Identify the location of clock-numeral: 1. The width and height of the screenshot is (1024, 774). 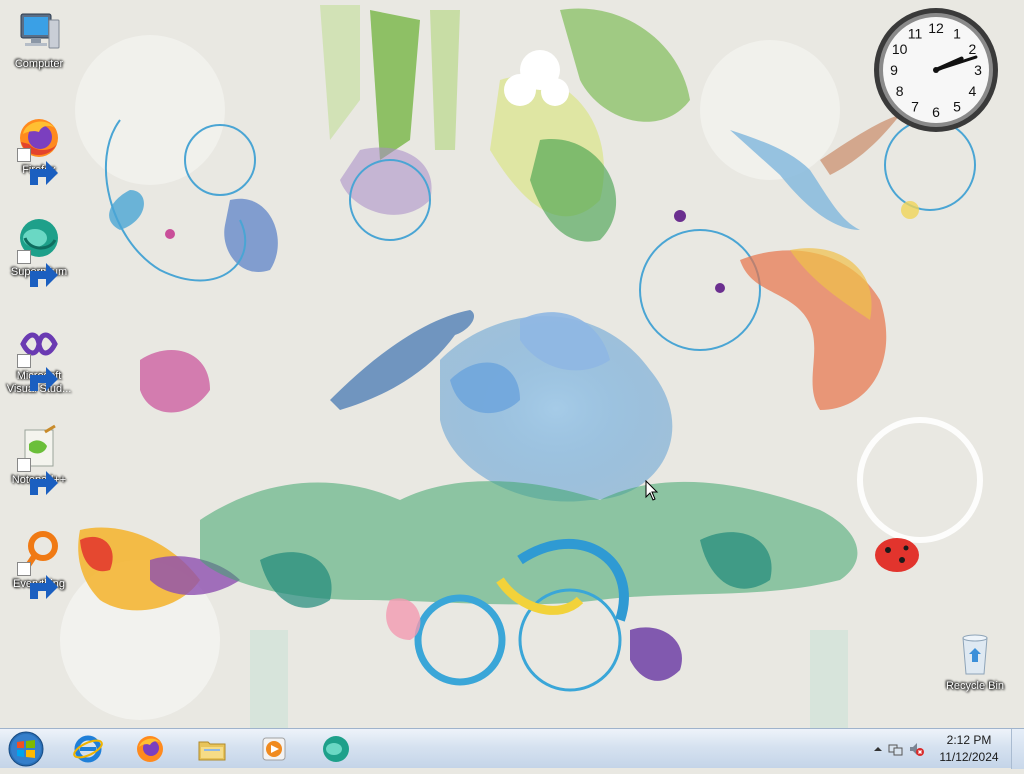
(957, 34).